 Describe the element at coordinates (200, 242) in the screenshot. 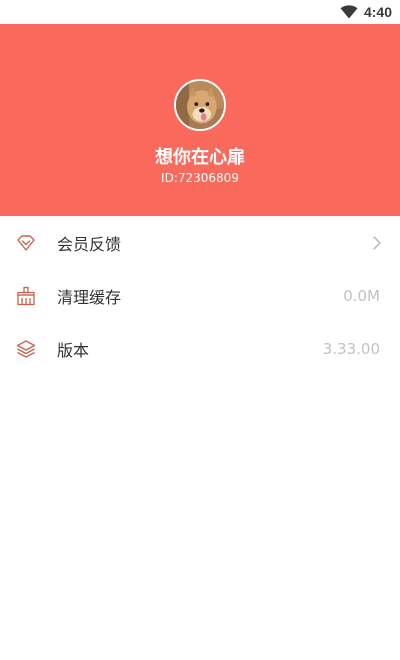

I see `menu-item-member-feedback: 会员反馈` at that location.